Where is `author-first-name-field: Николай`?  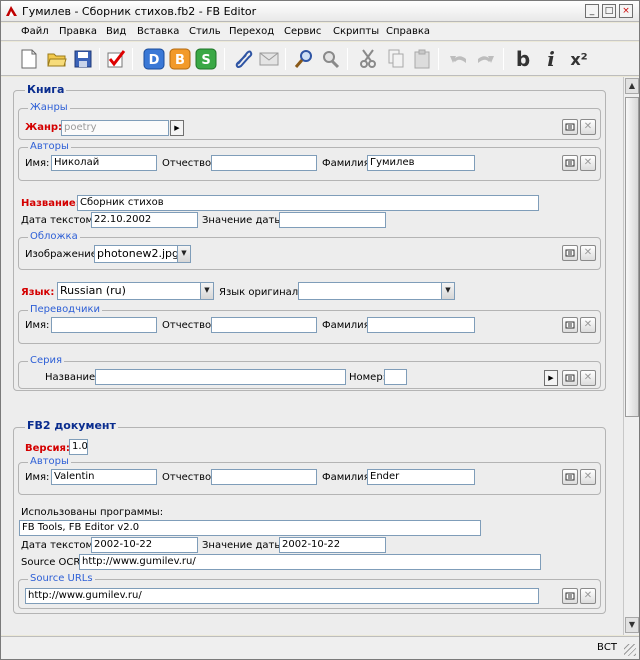 author-first-name-field: Николай is located at coordinates (104, 163).